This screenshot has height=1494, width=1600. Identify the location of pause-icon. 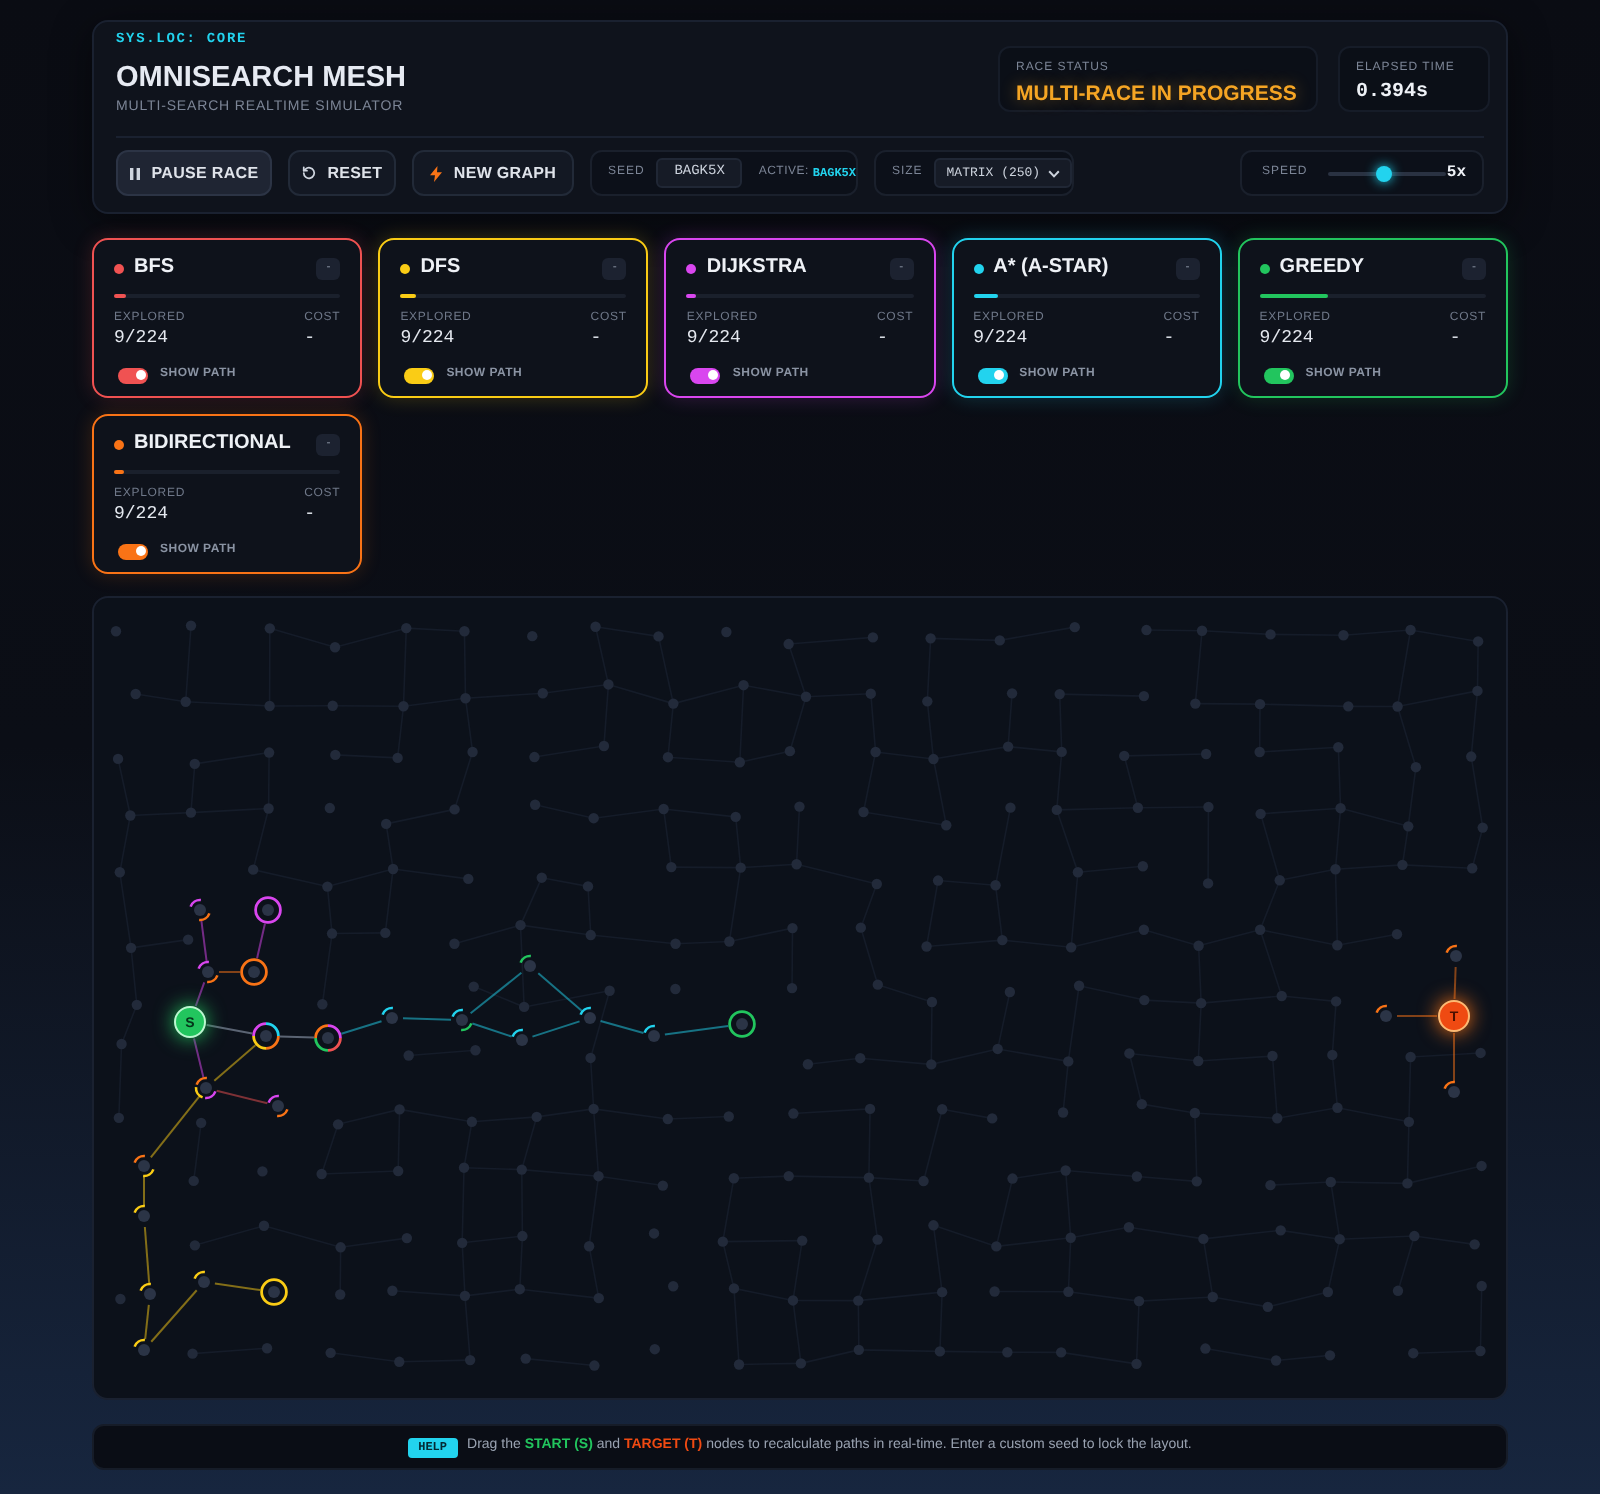
(134, 173).